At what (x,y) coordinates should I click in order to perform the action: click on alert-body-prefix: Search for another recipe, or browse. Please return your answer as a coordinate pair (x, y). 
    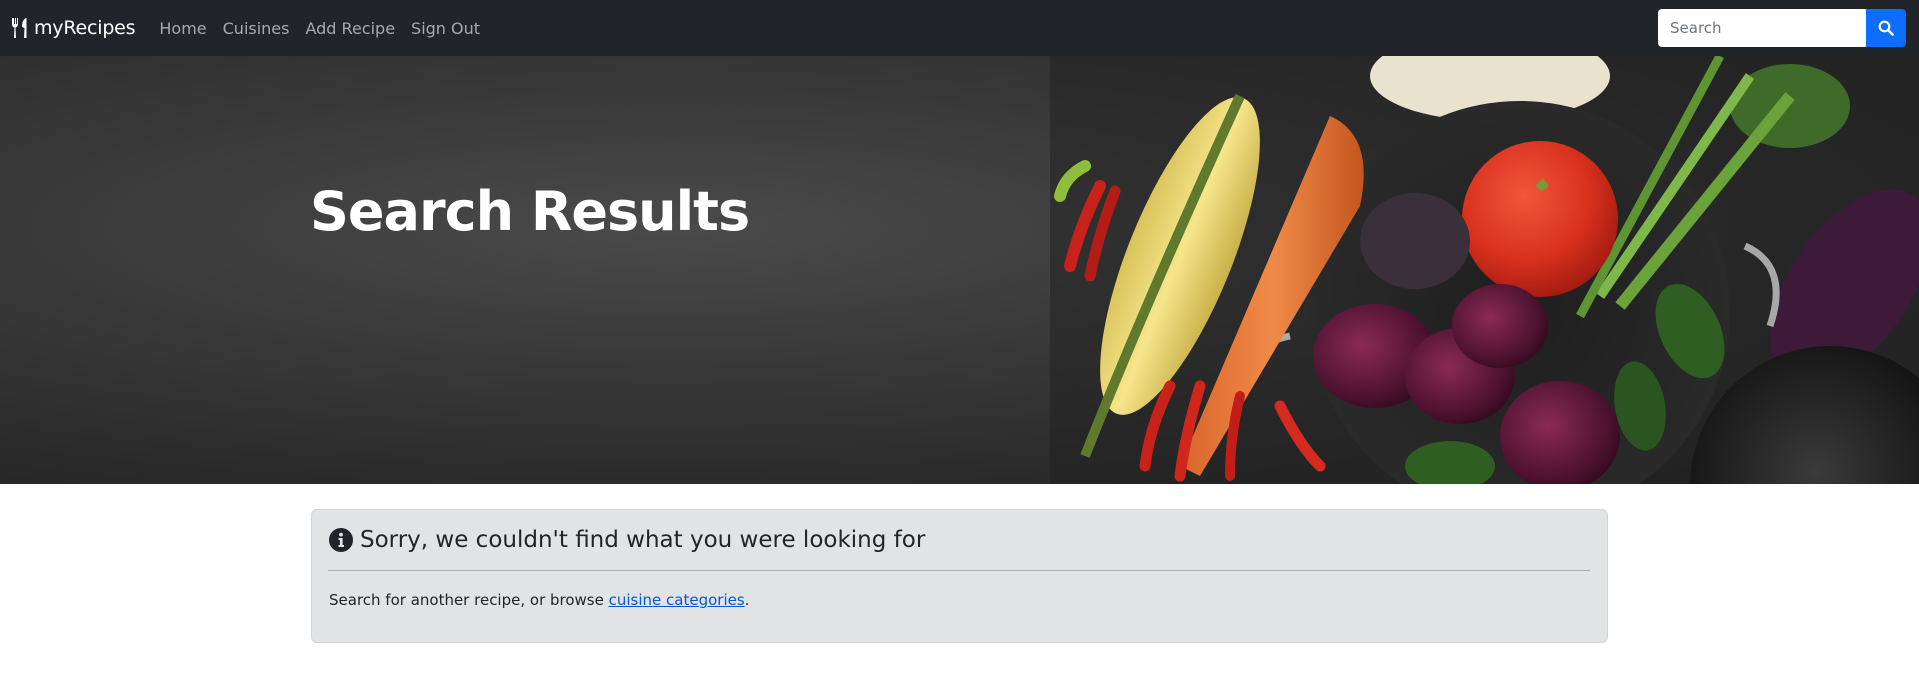
    Looking at the image, I should click on (469, 600).